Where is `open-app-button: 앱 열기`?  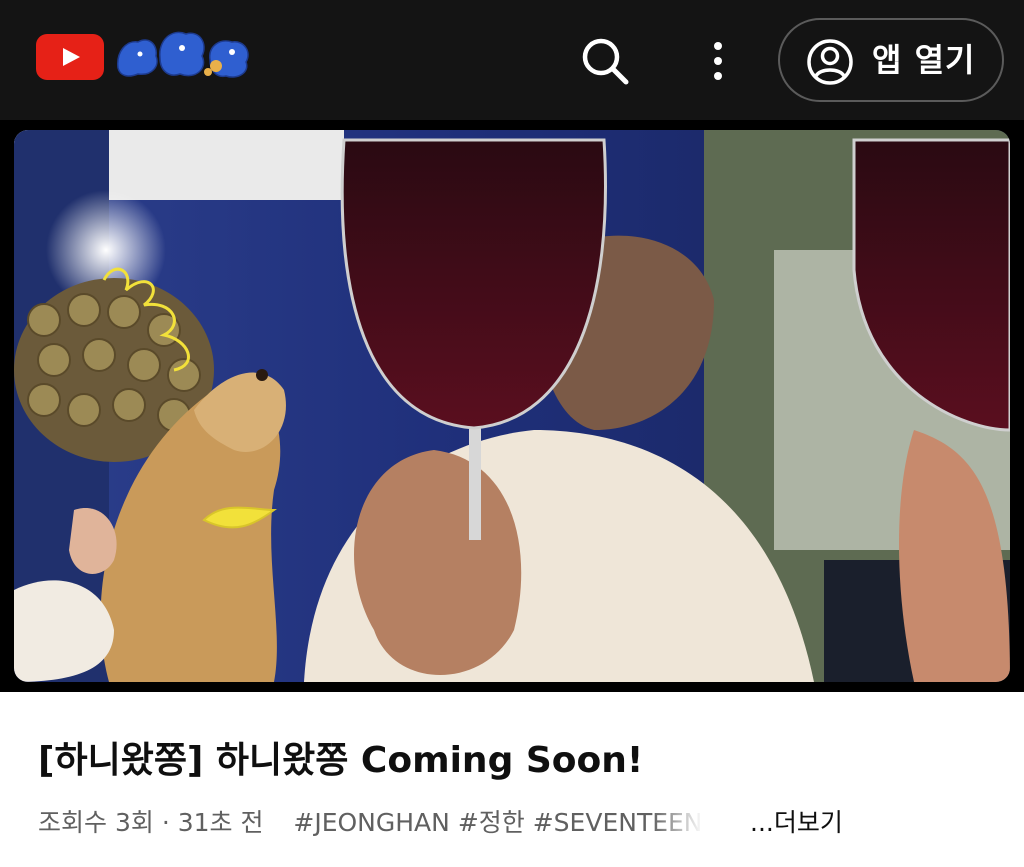
open-app-button: 앱 열기 is located at coordinates (891, 60).